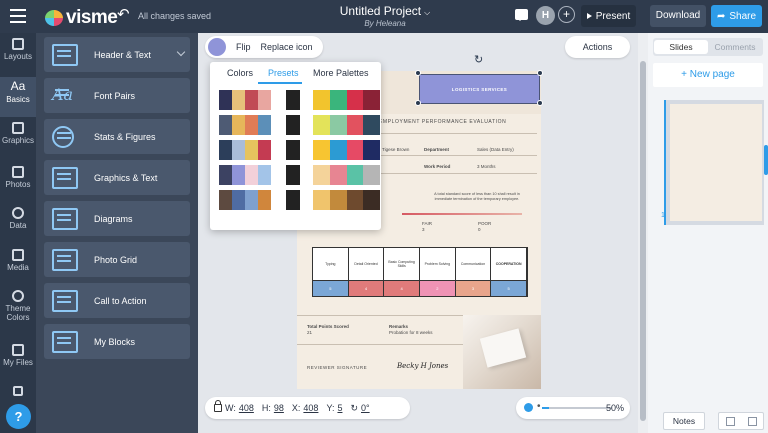 Image resolution: width=768 pixels, height=433 pixels. I want to click on card-font-pairs: Aa Font Pairs, so click(117, 95).